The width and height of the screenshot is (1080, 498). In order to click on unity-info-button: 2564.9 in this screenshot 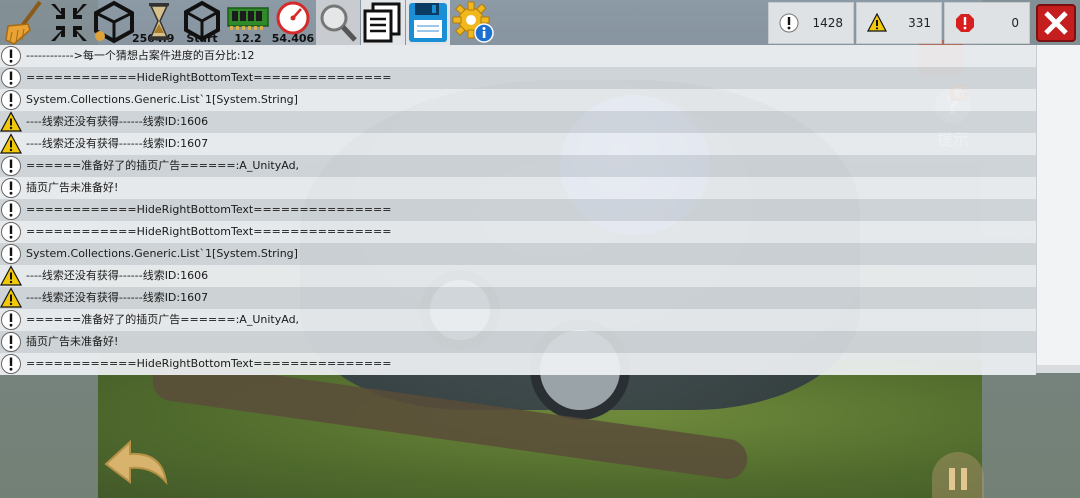, I will do `click(133, 22)`.